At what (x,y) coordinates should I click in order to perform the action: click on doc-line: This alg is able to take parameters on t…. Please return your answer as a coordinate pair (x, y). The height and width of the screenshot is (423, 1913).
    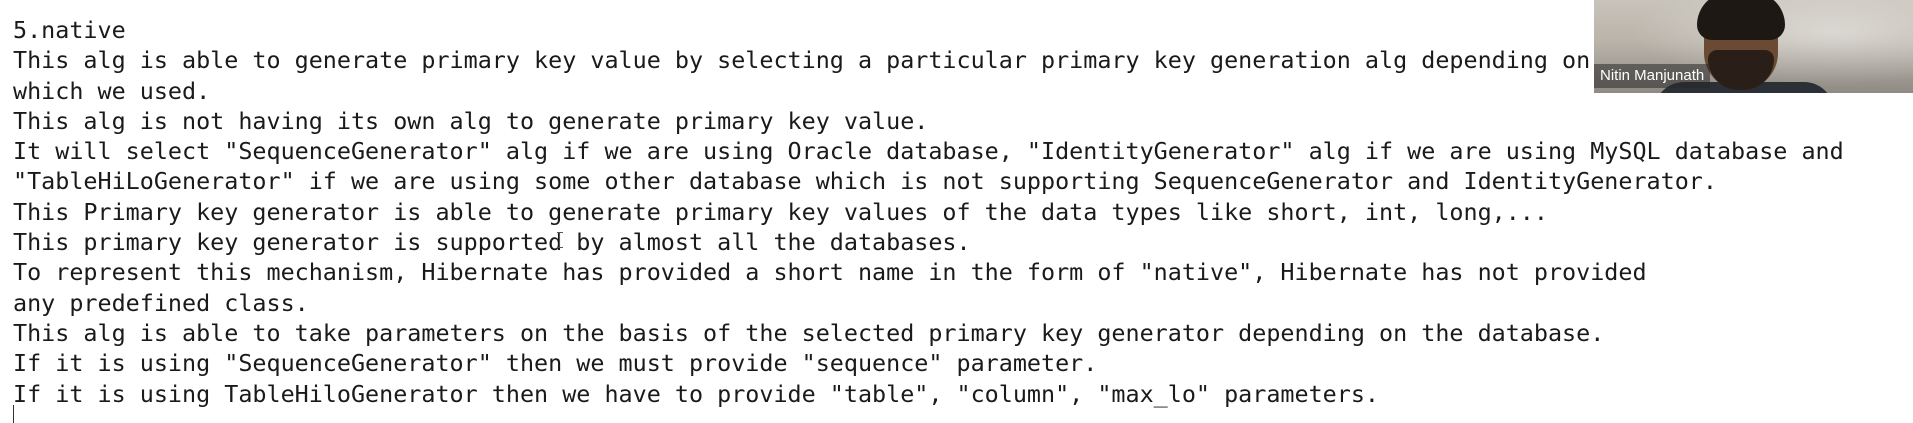
    Looking at the image, I should click on (809, 332).